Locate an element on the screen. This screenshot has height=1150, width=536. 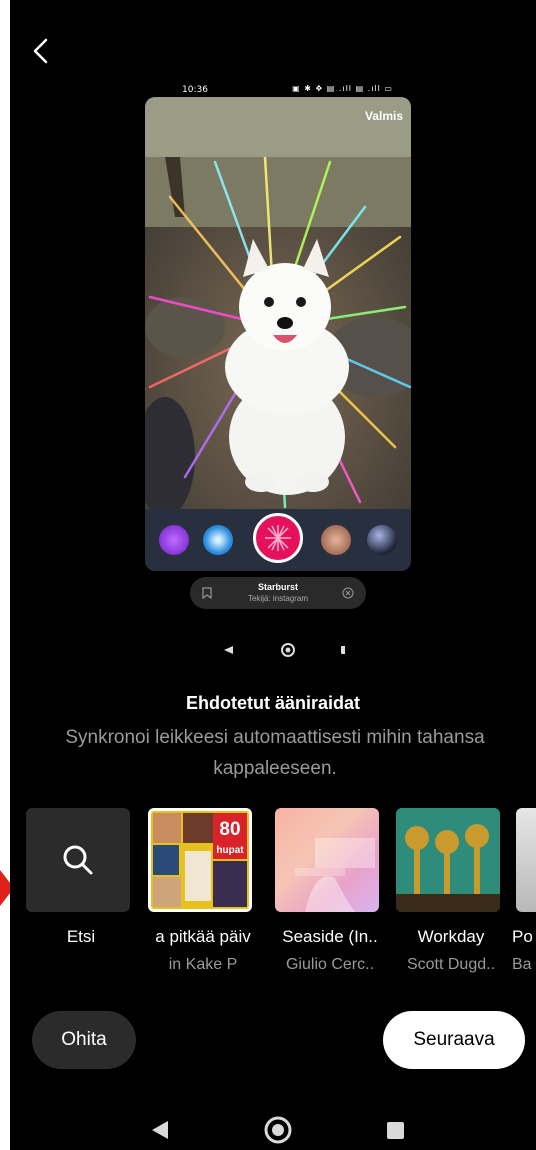
effect-starburst-selected is located at coordinates (278, 538).